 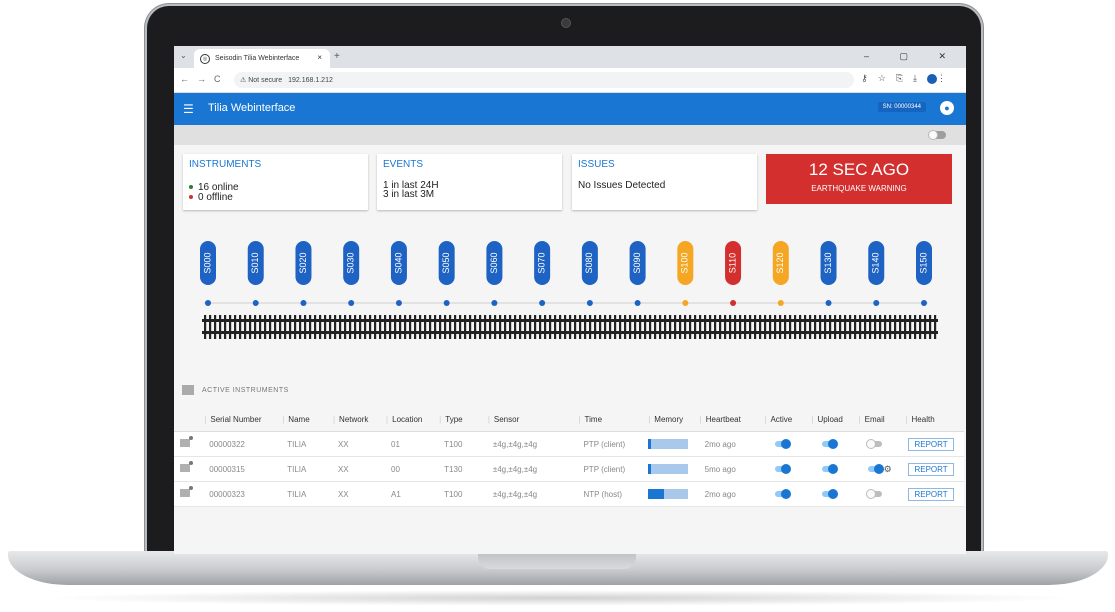 I want to click on column-header: | Active, so click(x=787, y=419).